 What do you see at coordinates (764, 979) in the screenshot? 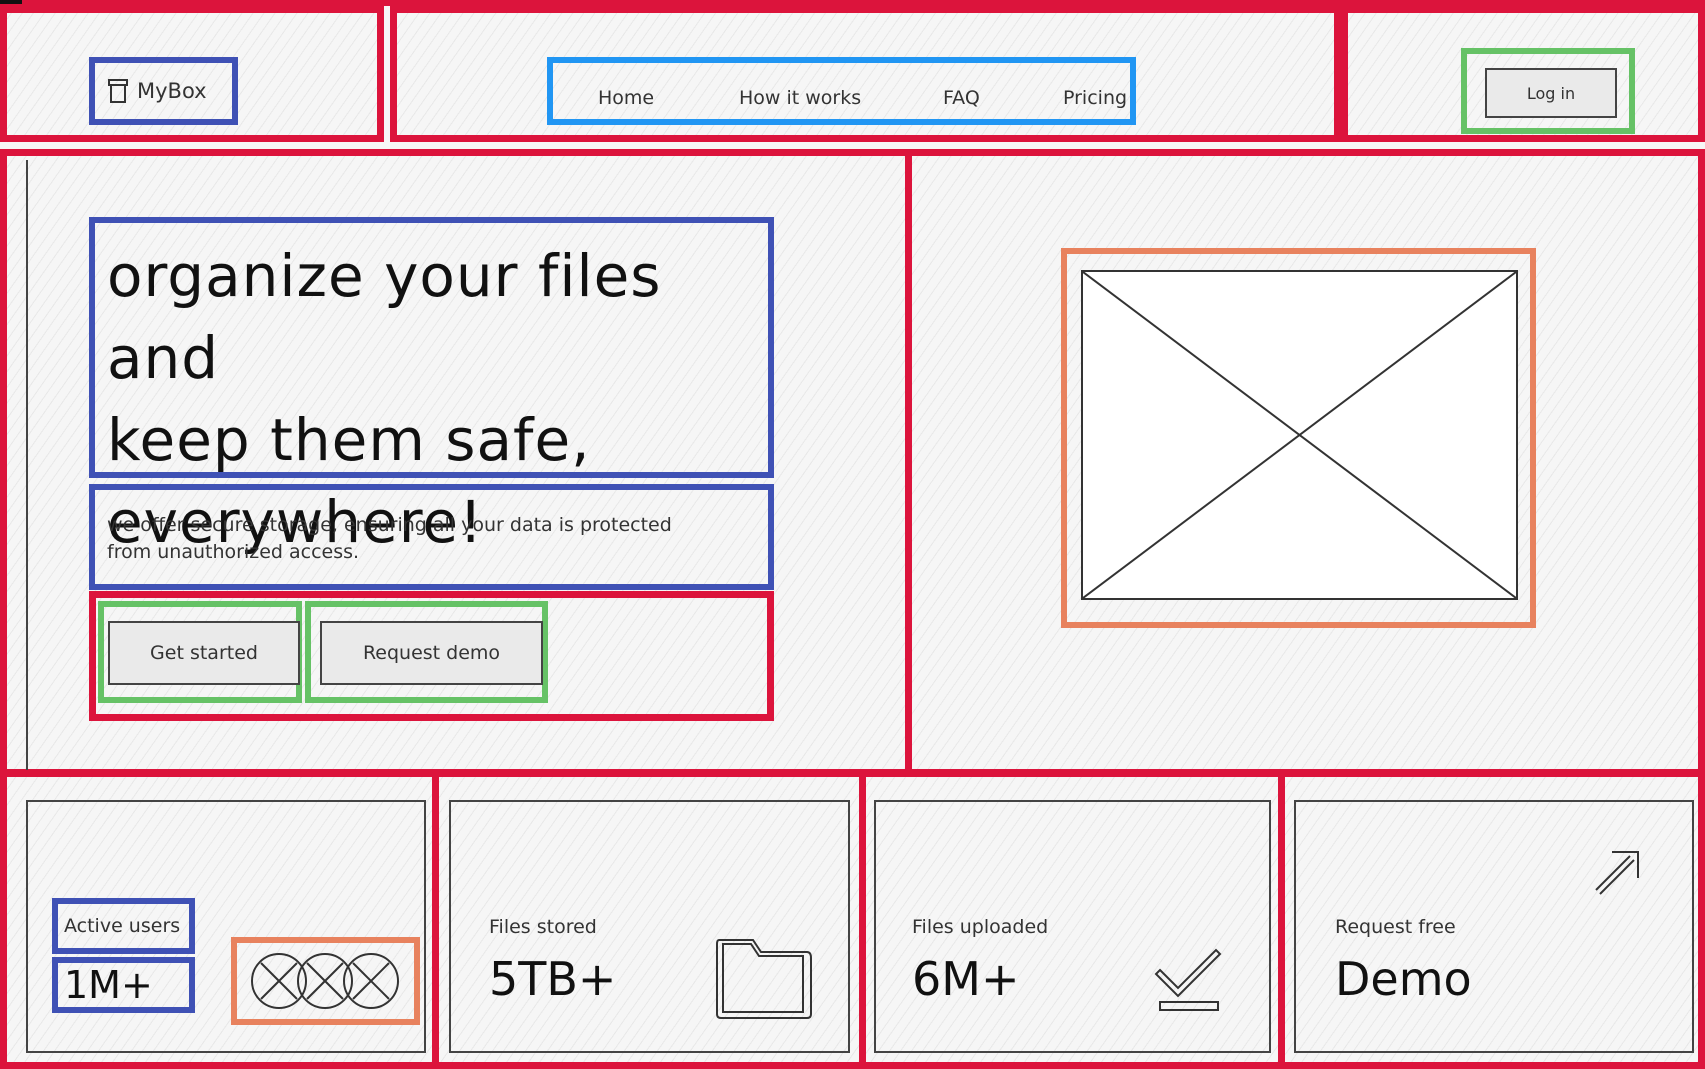
I see `folder-icon` at bounding box center [764, 979].